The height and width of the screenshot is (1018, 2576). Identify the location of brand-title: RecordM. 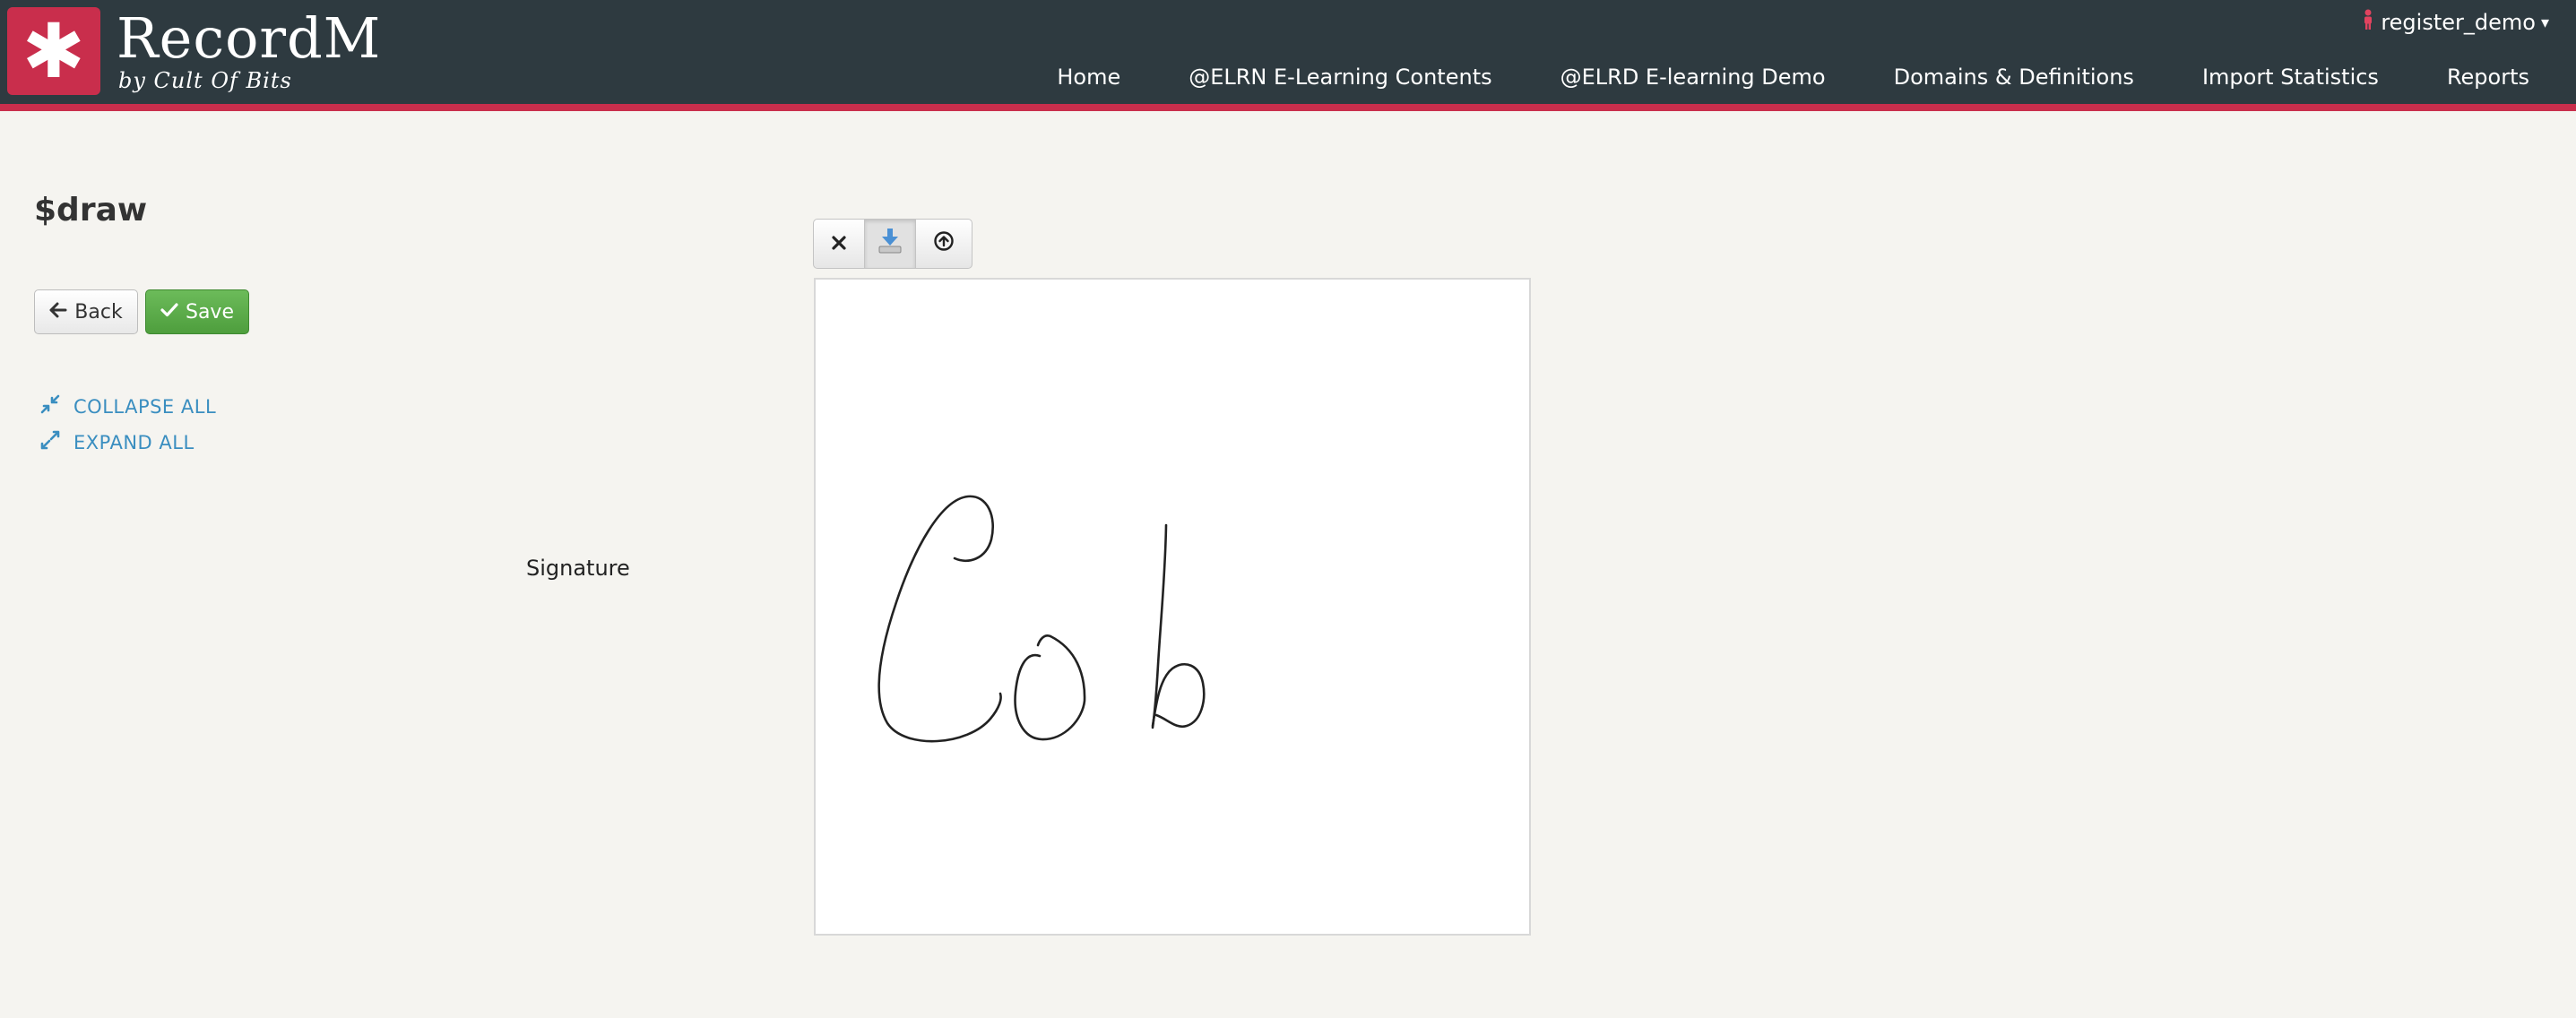
(249, 38).